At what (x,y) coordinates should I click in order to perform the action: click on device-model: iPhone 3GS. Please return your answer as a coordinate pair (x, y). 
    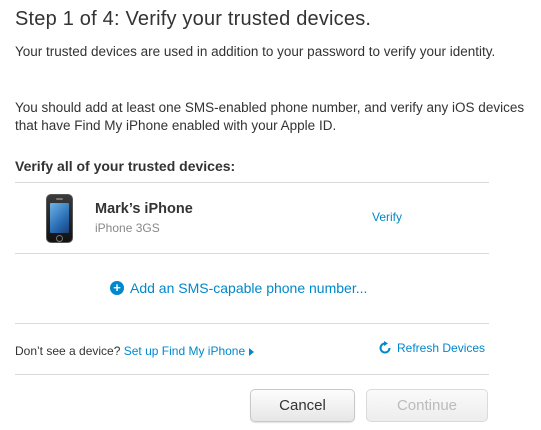
    Looking at the image, I should click on (127, 228).